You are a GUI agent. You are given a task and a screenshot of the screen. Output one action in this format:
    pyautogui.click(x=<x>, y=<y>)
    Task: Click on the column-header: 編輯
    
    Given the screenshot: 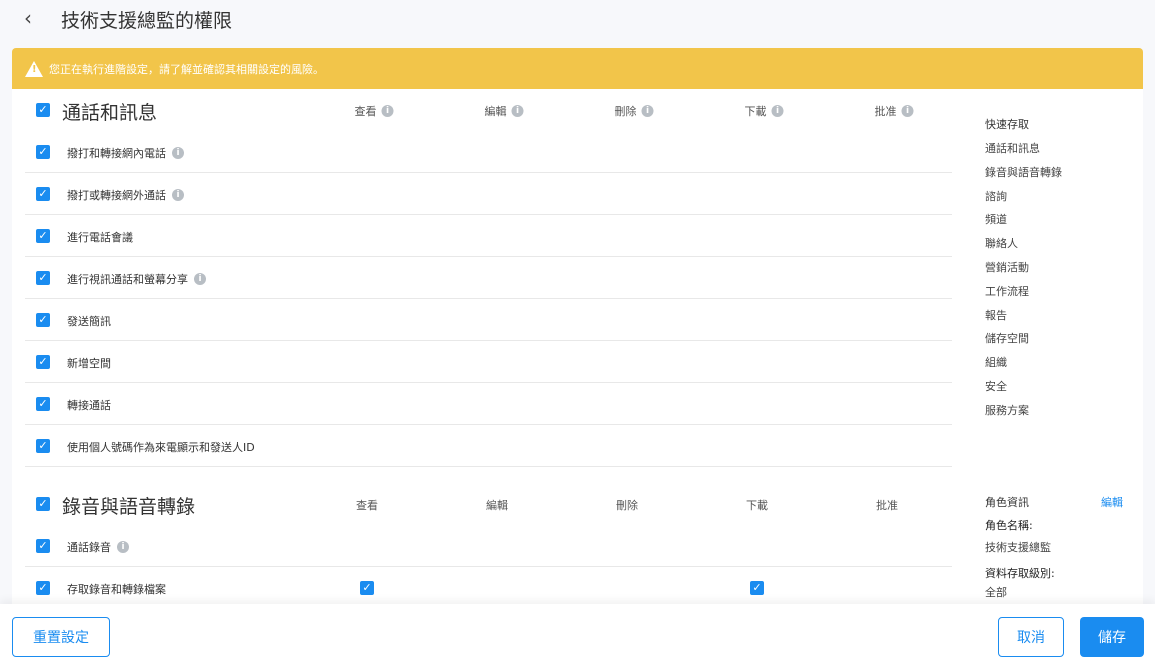 What is the action you would take?
    pyautogui.click(x=497, y=505)
    